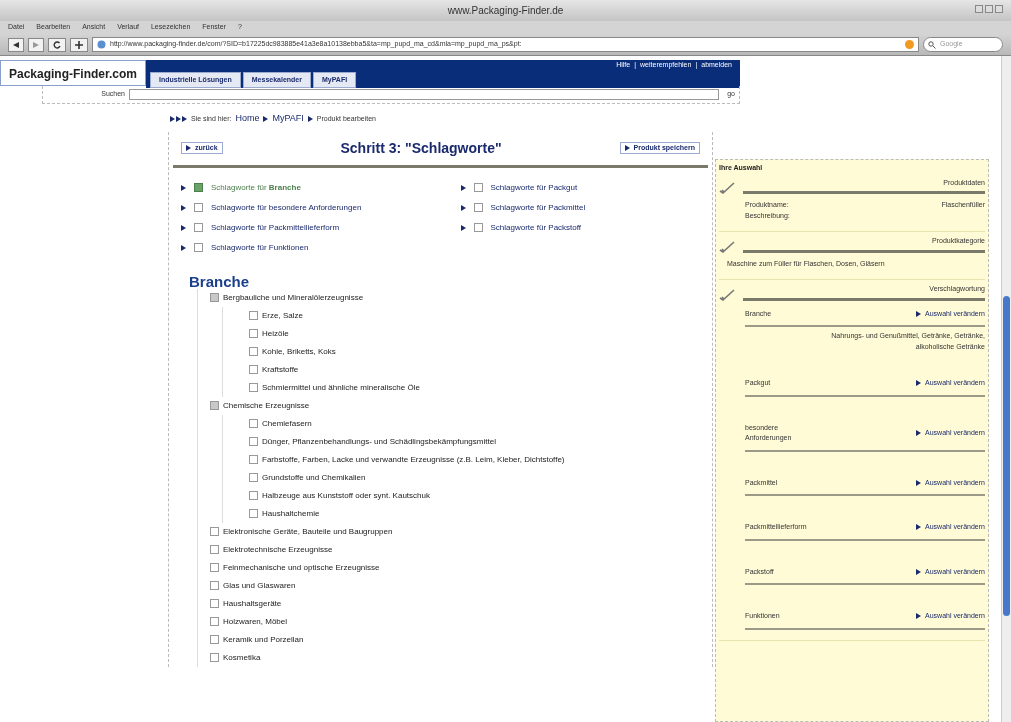  I want to click on add-bookmark-button, so click(79, 44).